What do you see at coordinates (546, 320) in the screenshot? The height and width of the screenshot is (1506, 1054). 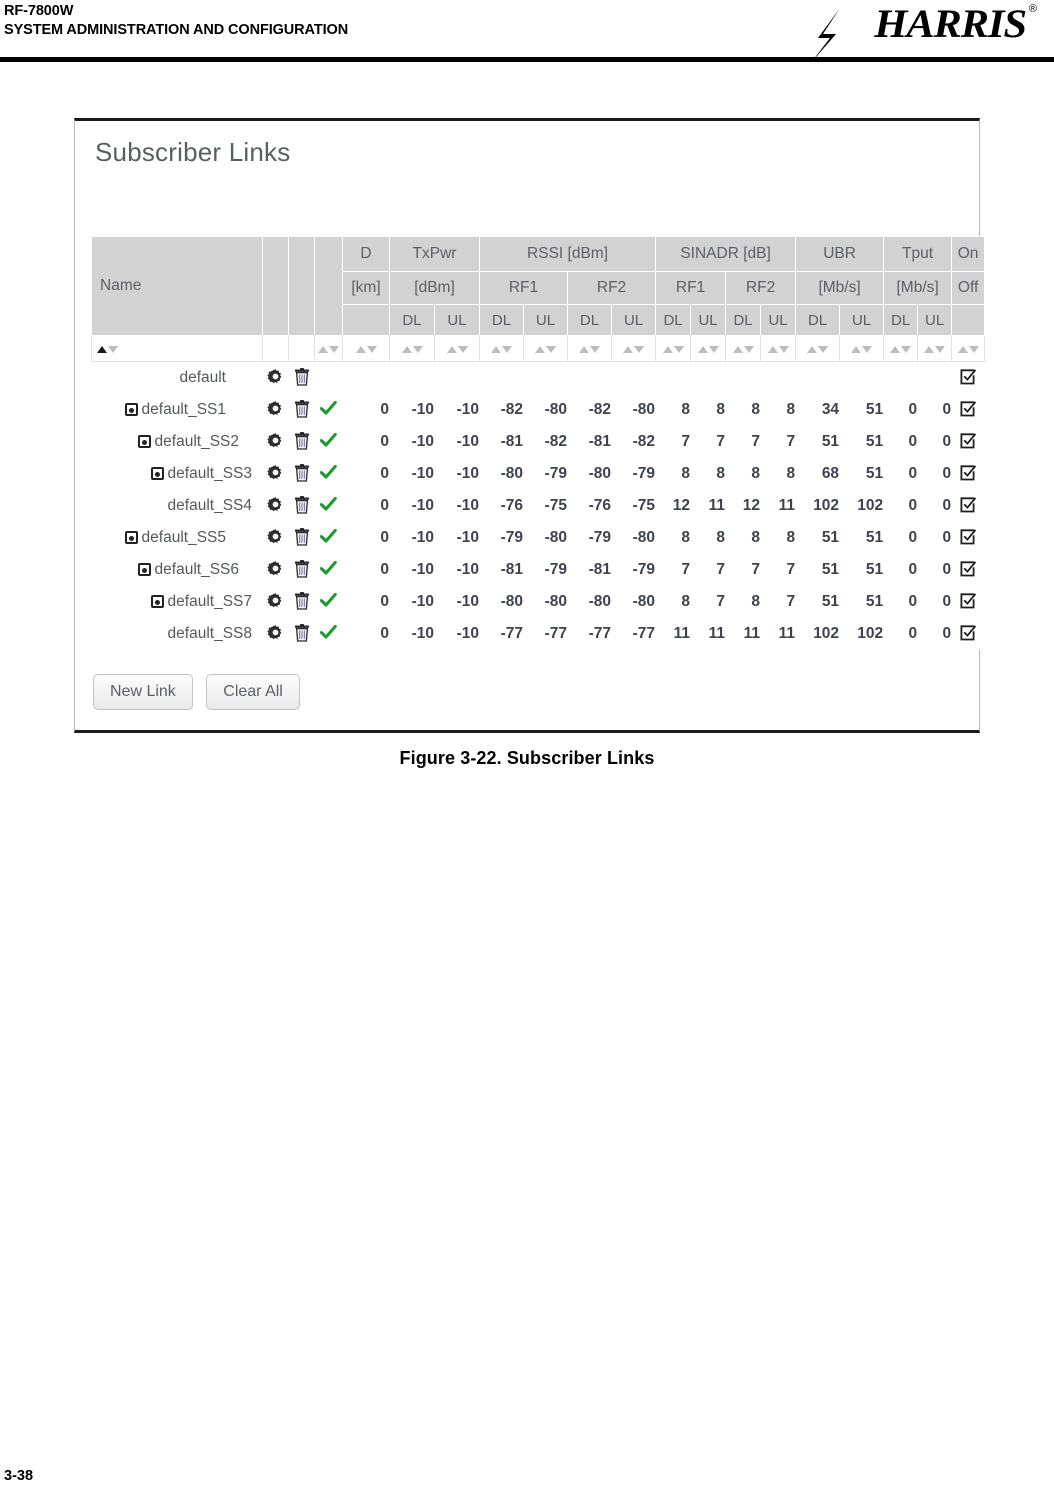 I see `column-header-rssi-rf1-ul: UL` at bounding box center [546, 320].